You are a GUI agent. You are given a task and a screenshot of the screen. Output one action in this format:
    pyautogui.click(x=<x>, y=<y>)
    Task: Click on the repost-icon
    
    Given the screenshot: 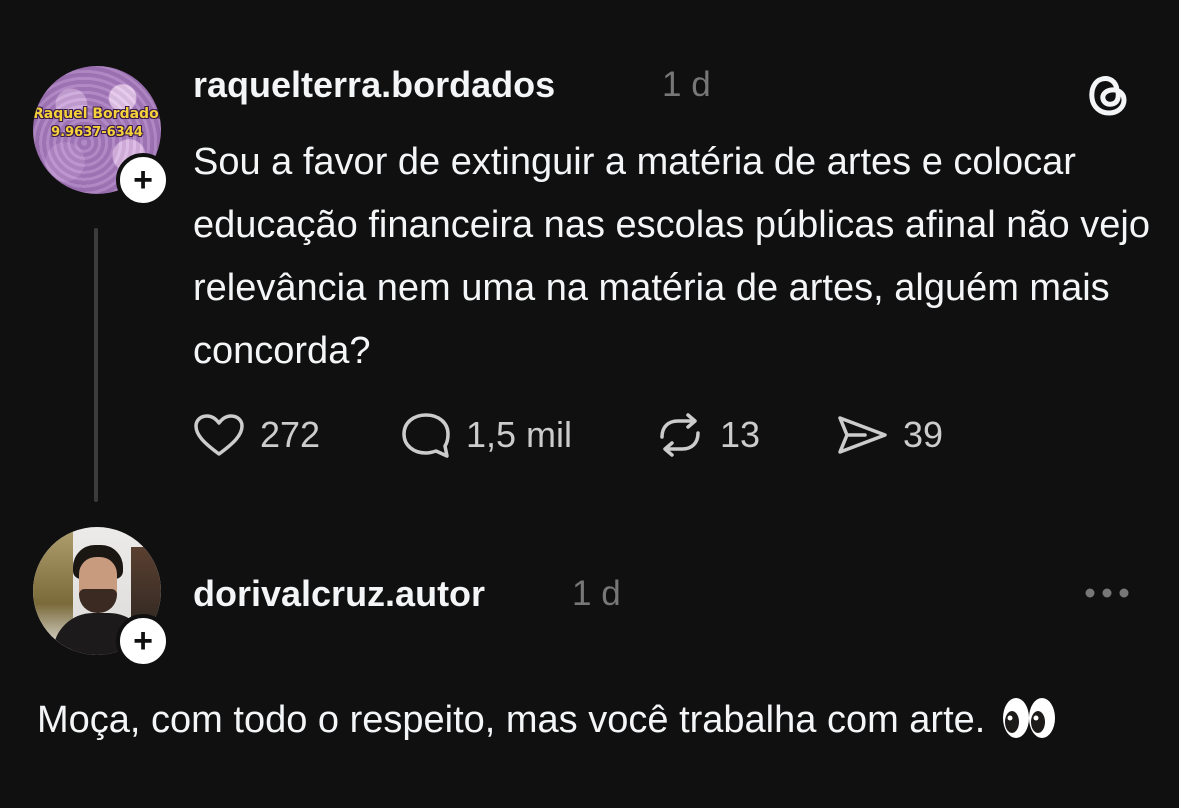 What is the action you would take?
    pyautogui.click(x=680, y=435)
    